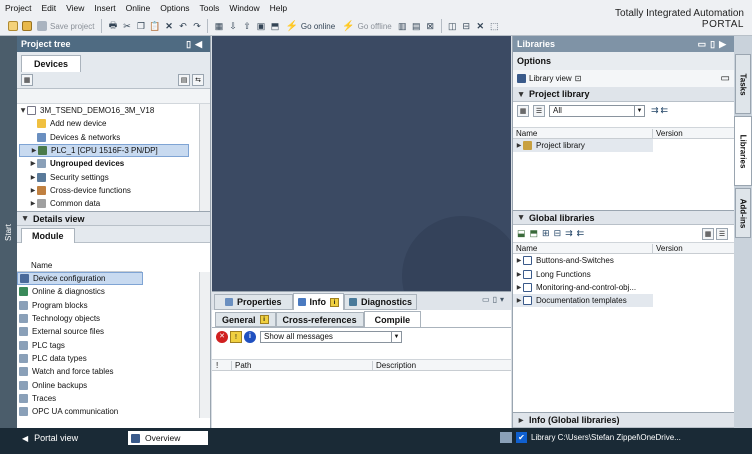 The width and height of the screenshot is (752, 454). Describe the element at coordinates (80, 279) in the screenshot. I see `details-item: Device configuration` at that location.